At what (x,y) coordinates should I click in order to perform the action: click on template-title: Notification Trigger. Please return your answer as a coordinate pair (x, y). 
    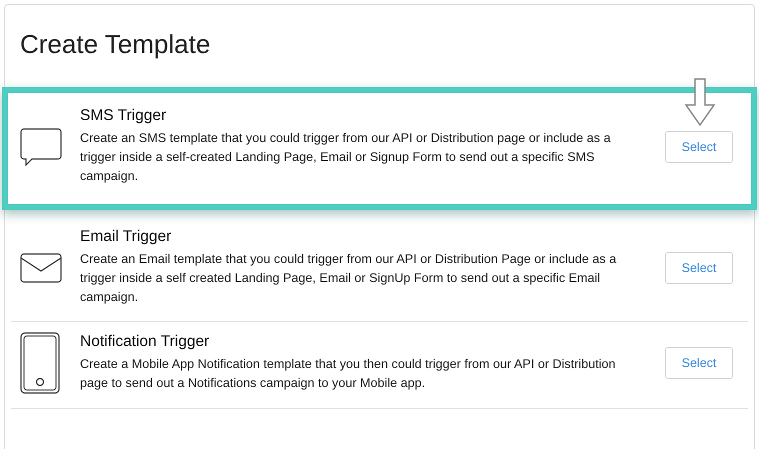
    Looking at the image, I should click on (145, 342).